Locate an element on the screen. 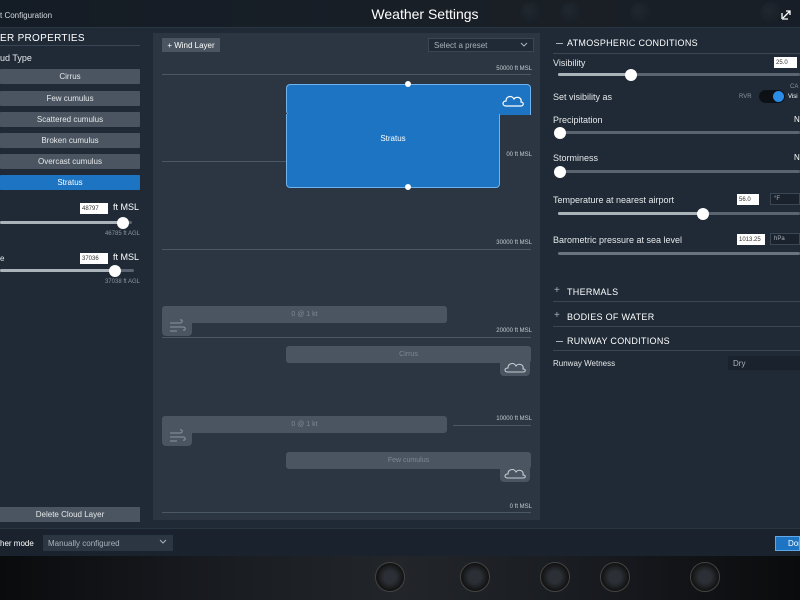 The width and height of the screenshot is (800, 600). preset-placeholder: Select a preset is located at coordinates (461, 45).